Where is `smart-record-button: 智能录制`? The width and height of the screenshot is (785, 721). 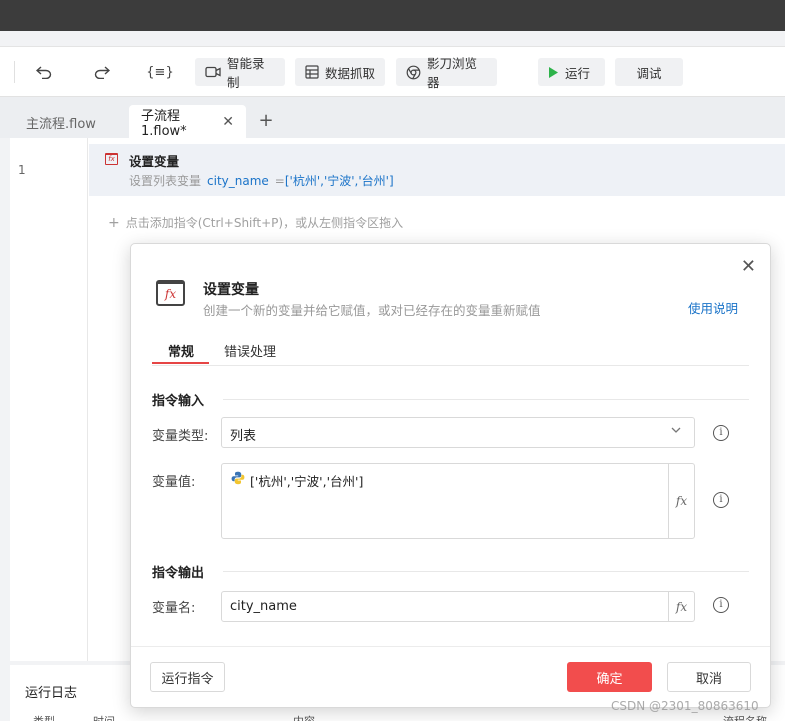 smart-record-button: 智能录制 is located at coordinates (240, 73).